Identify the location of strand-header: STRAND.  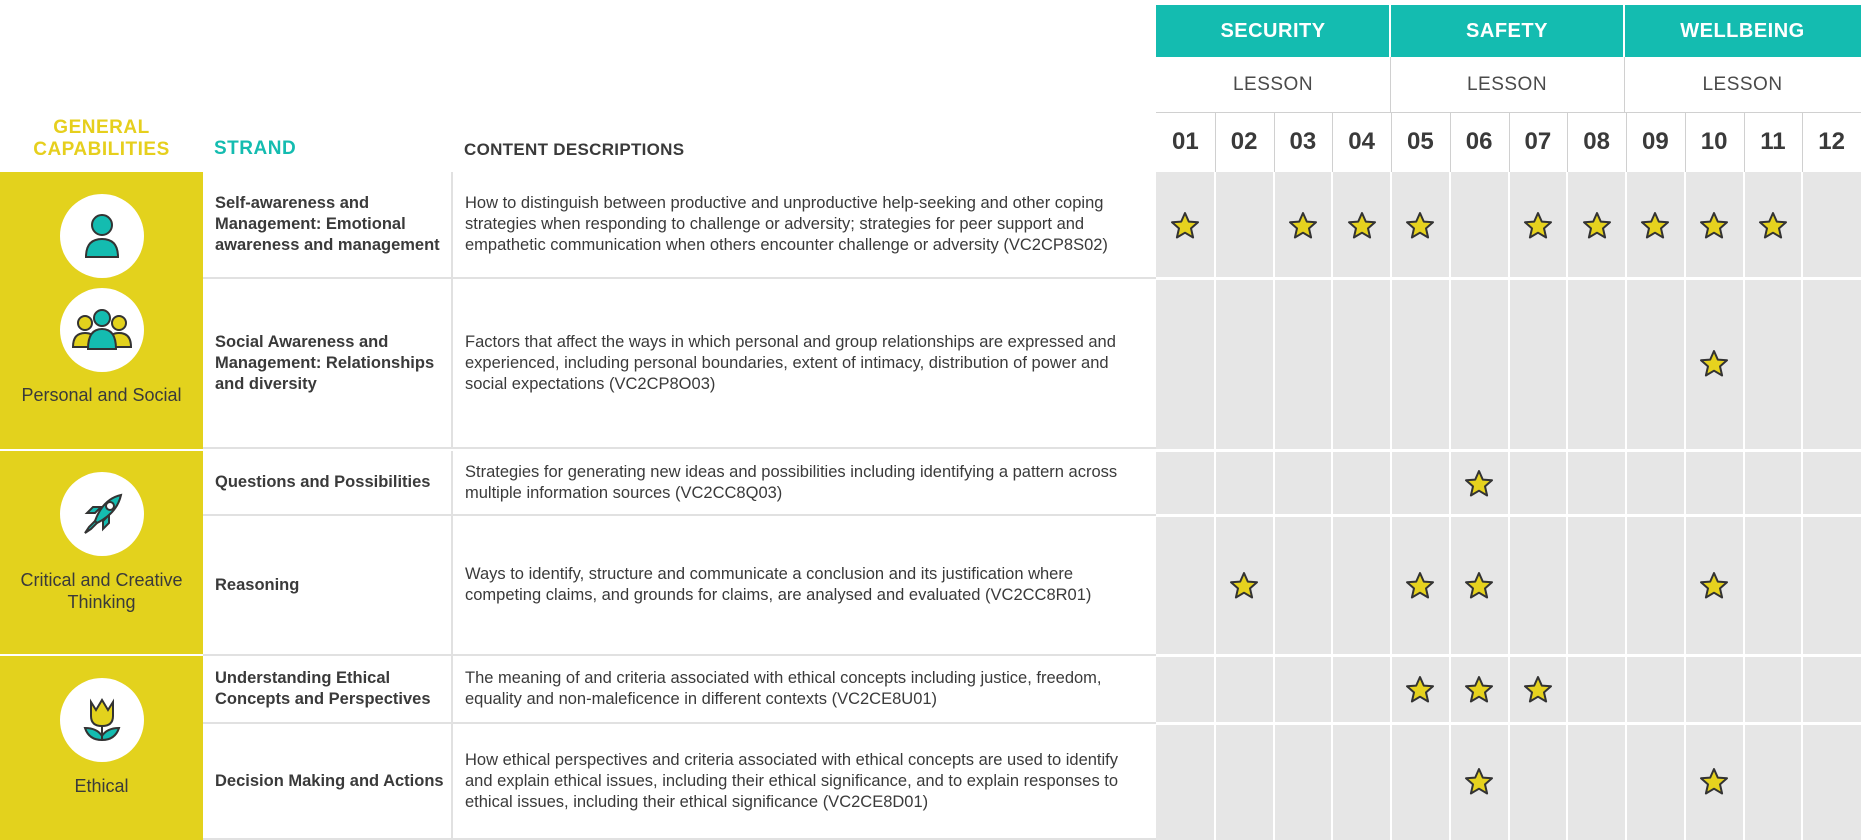
(255, 148).